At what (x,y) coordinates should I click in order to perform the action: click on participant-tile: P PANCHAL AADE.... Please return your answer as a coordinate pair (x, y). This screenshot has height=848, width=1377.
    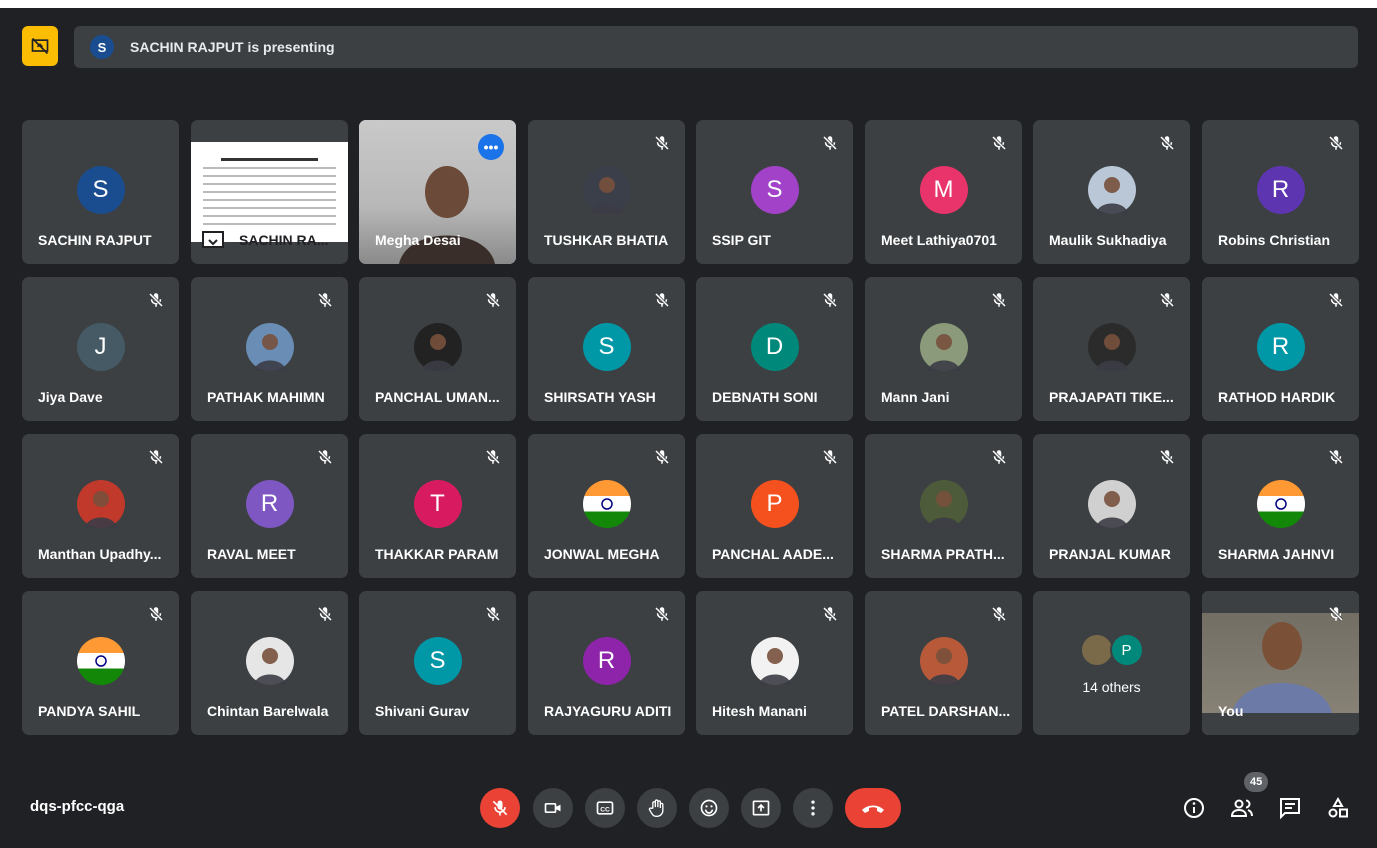
    Looking at the image, I should click on (774, 506).